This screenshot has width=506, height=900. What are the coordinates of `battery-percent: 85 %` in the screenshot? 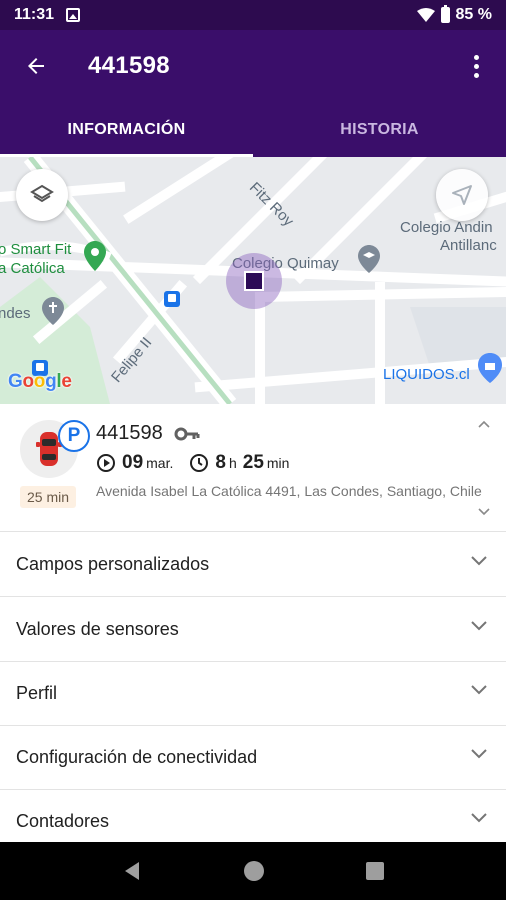 It's located at (473, 14).